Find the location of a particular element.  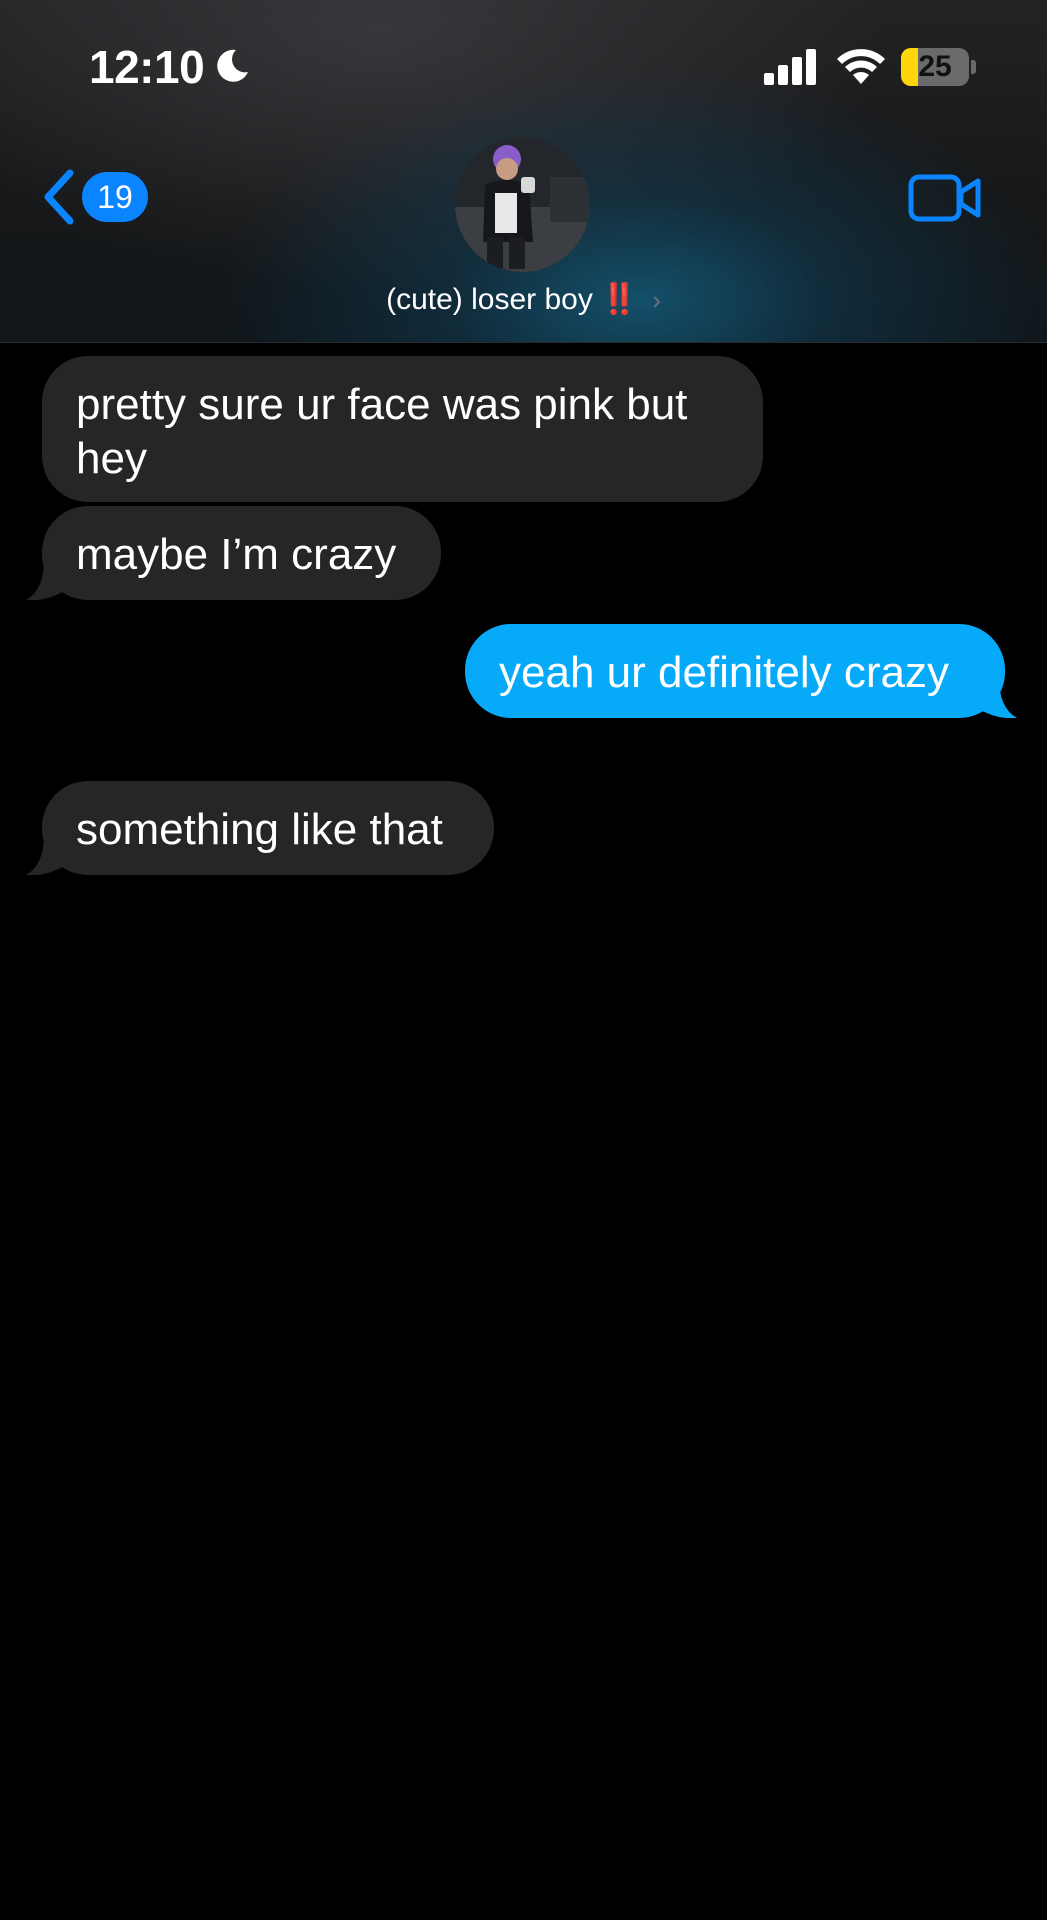

incoming-message-bubble: maybe I’m crazy is located at coordinates (241, 553).